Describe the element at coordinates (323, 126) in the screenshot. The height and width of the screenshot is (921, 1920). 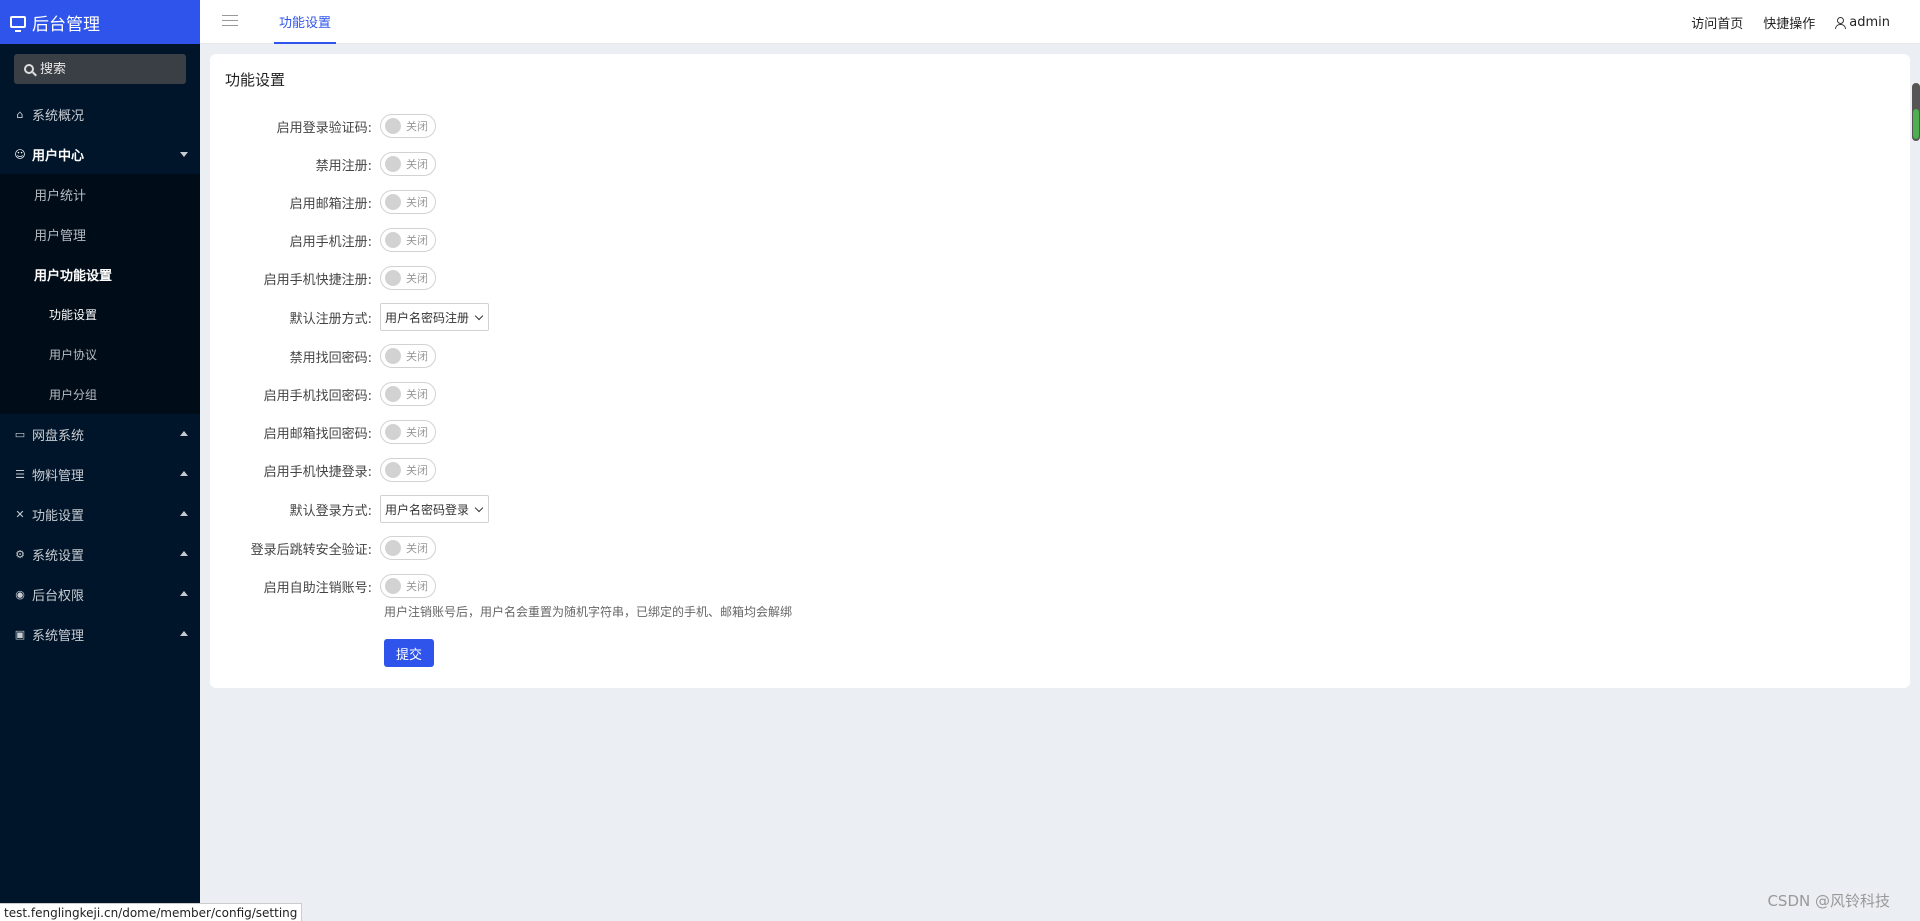
I see `row-login-captcha: 启用登录验证码: 关闭` at that location.